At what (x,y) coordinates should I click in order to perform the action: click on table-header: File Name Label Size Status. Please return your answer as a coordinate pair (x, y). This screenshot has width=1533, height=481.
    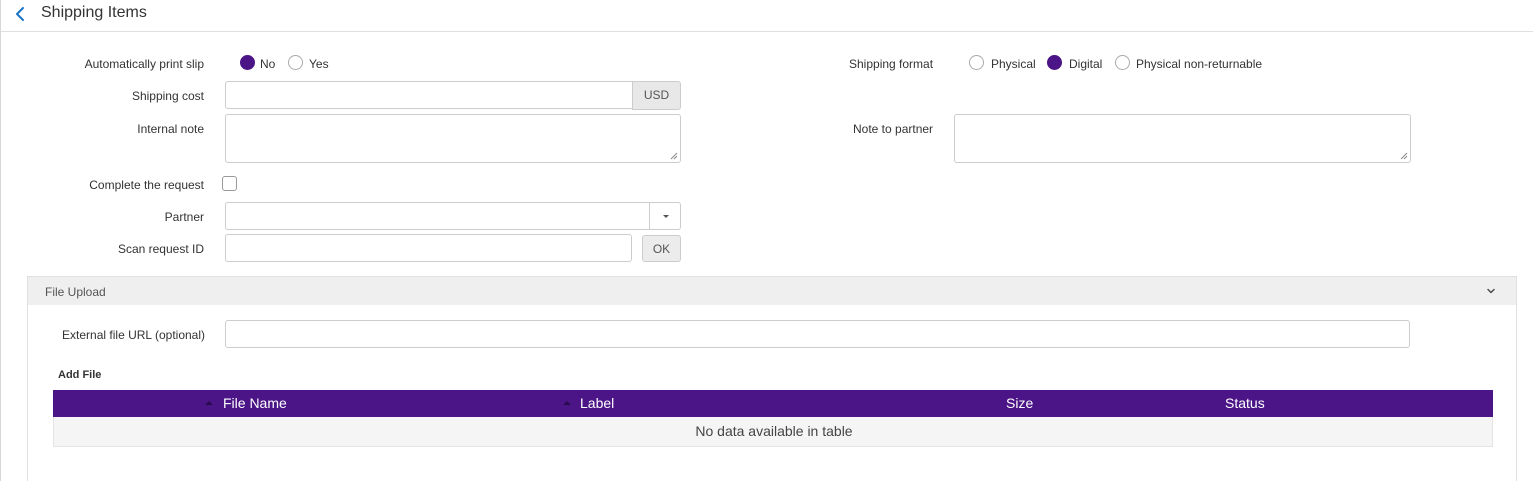
    Looking at the image, I should click on (773, 403).